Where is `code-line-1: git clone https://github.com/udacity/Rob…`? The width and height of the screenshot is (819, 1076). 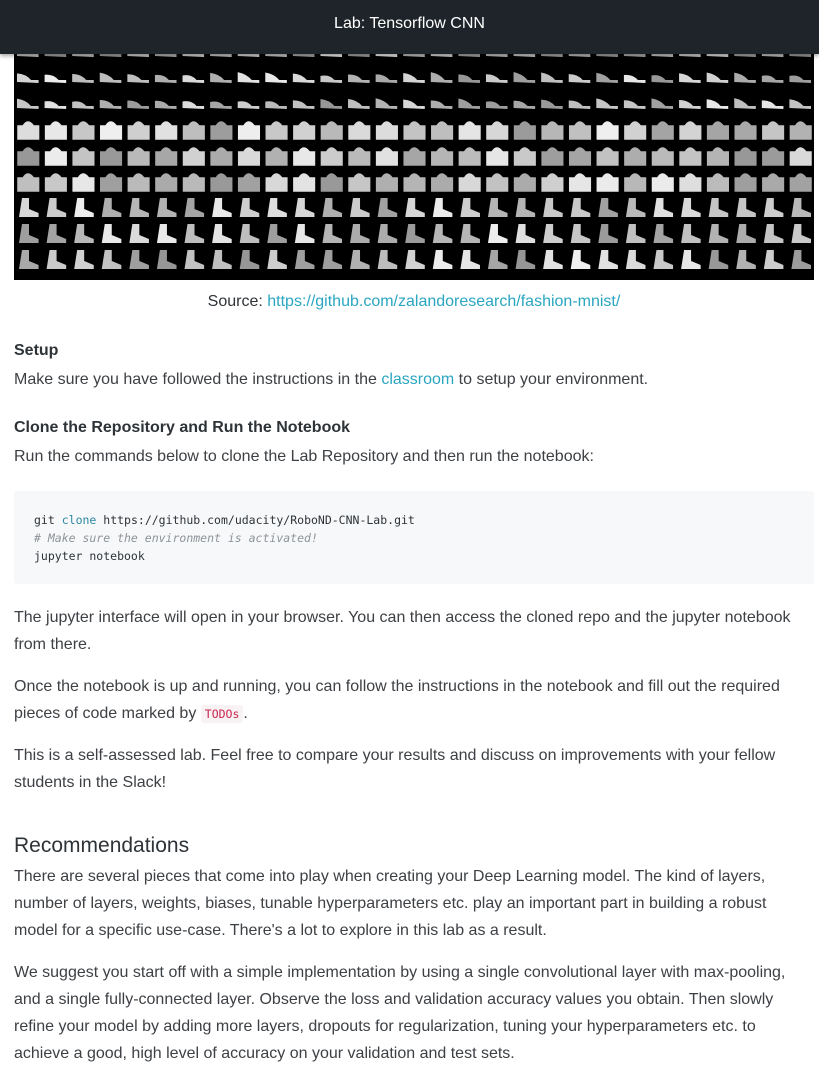
code-line-1: git clone https://github.com/udacity/Rob… is located at coordinates (414, 520).